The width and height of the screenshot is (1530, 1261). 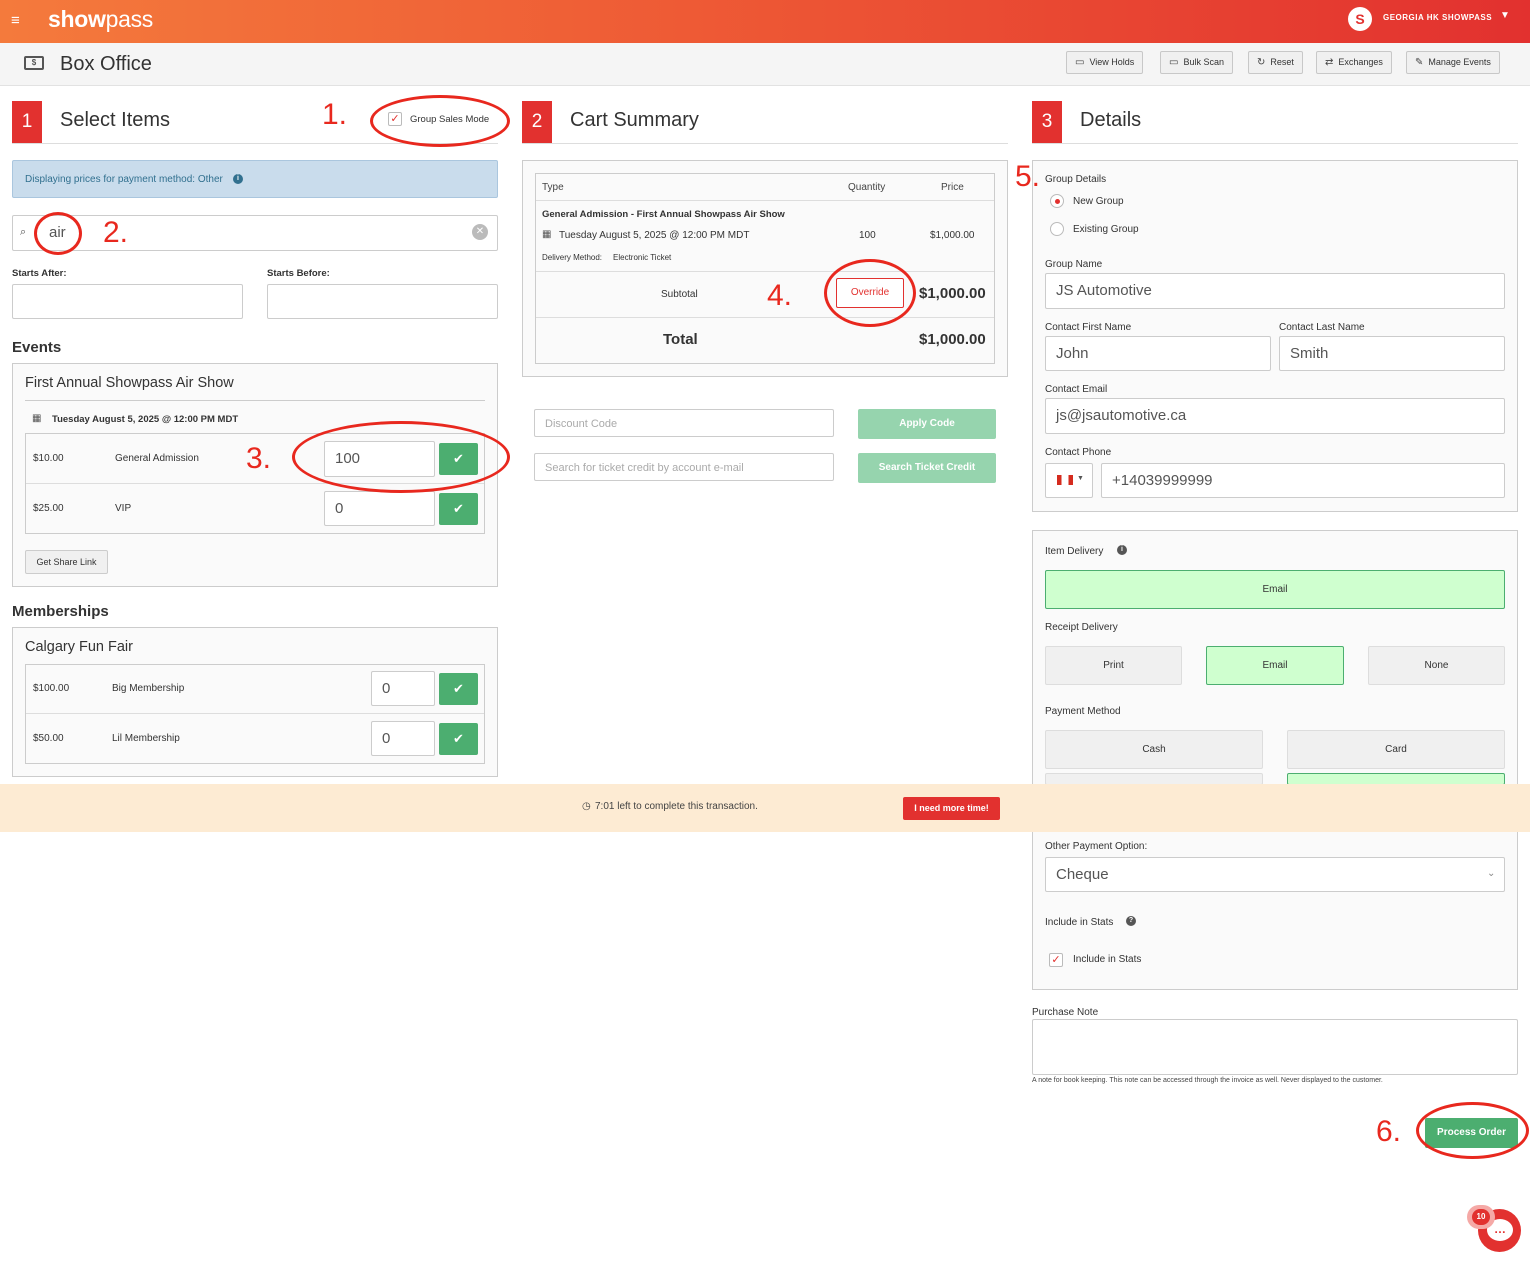 I want to click on help-icon: ?, so click(x=1131, y=921).